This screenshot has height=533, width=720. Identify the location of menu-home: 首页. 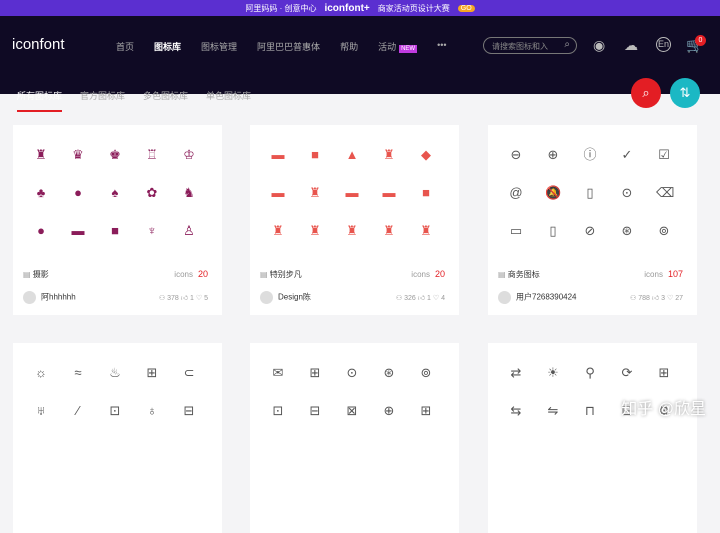
(125, 46).